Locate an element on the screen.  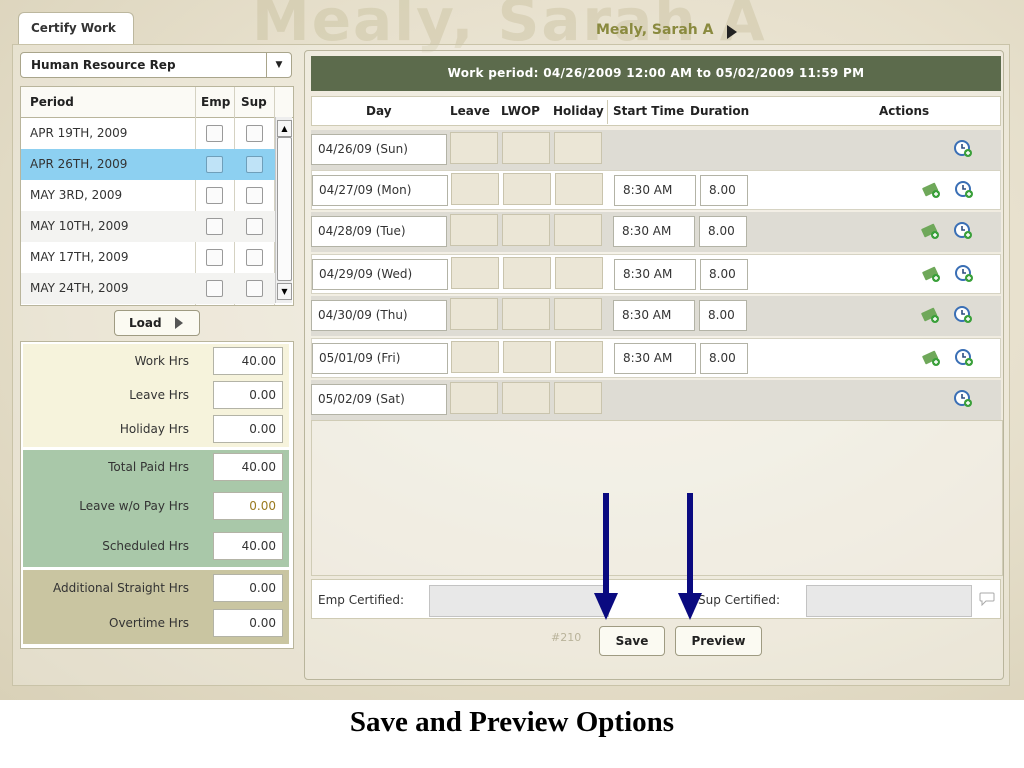
user-arrow-icon is located at coordinates (732, 32).